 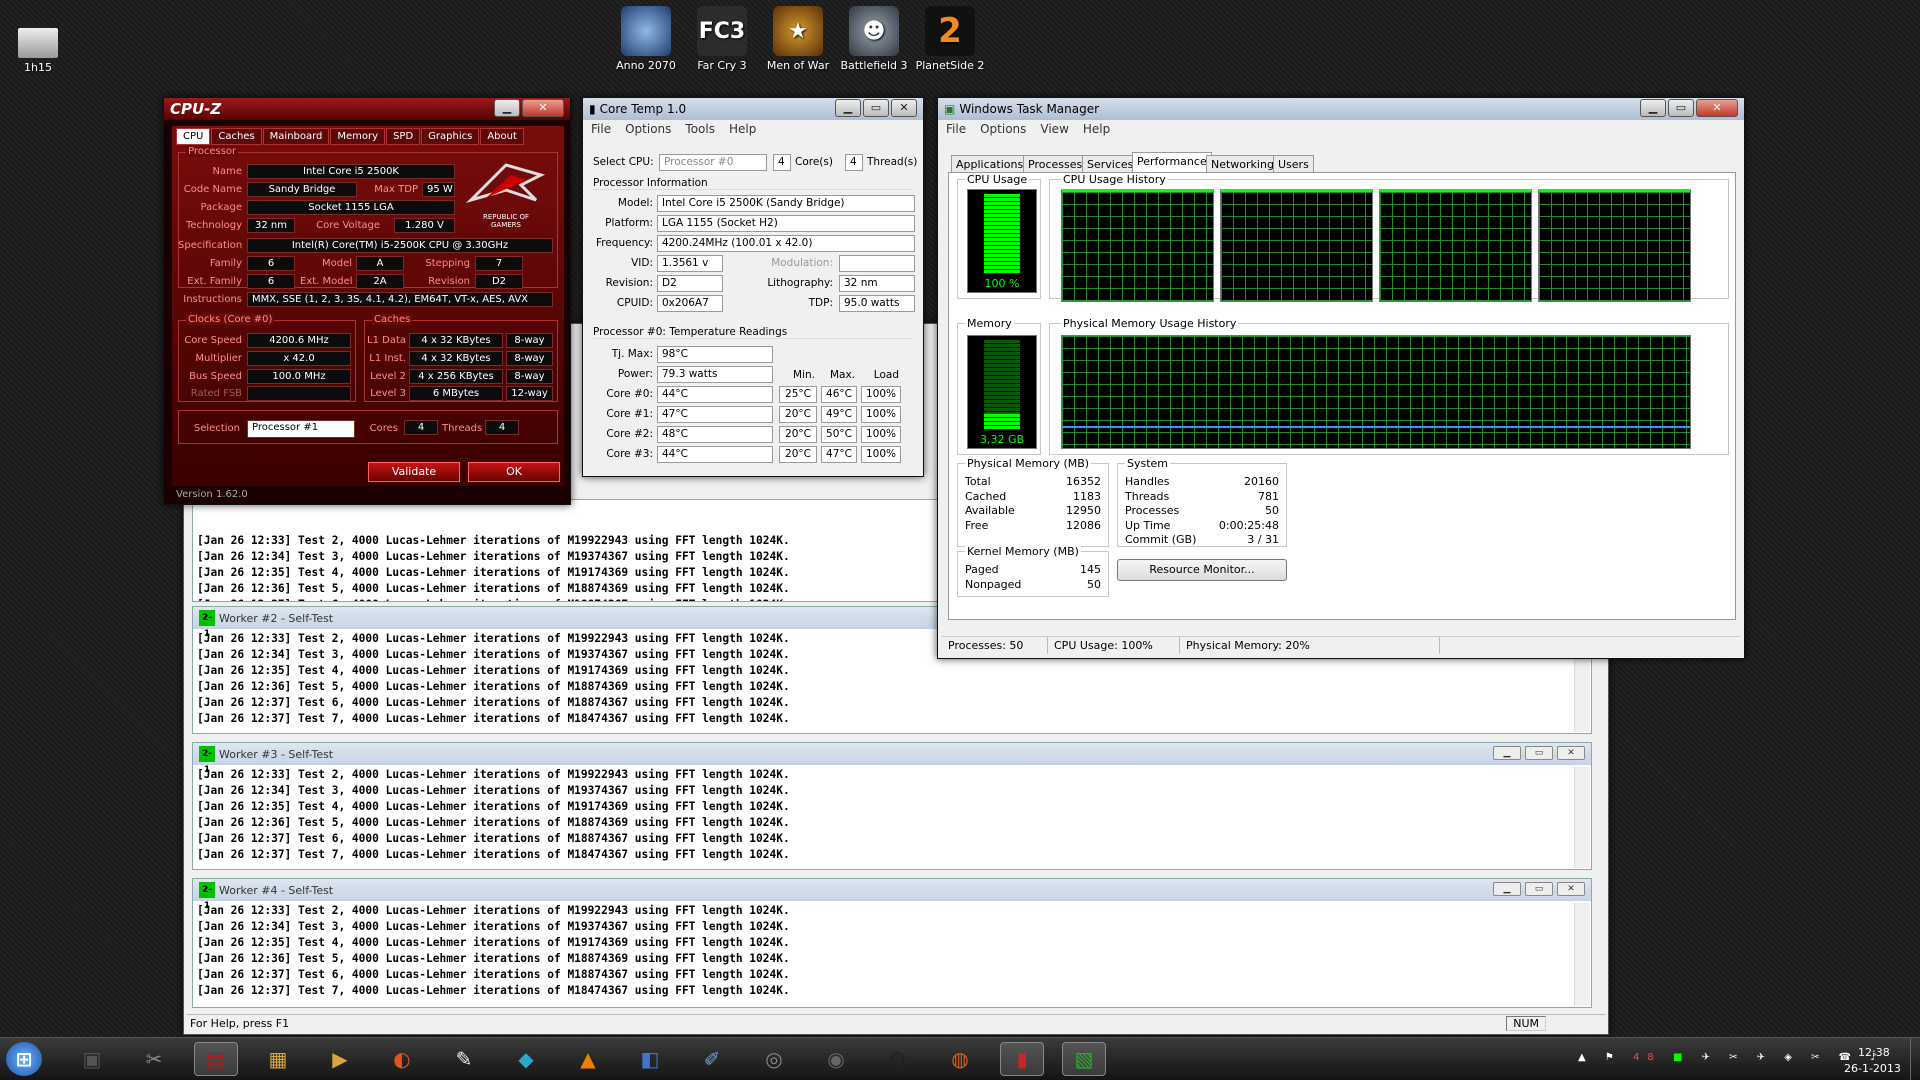 I want to click on snipping-icon: ✂, so click(x=154, y=1059).